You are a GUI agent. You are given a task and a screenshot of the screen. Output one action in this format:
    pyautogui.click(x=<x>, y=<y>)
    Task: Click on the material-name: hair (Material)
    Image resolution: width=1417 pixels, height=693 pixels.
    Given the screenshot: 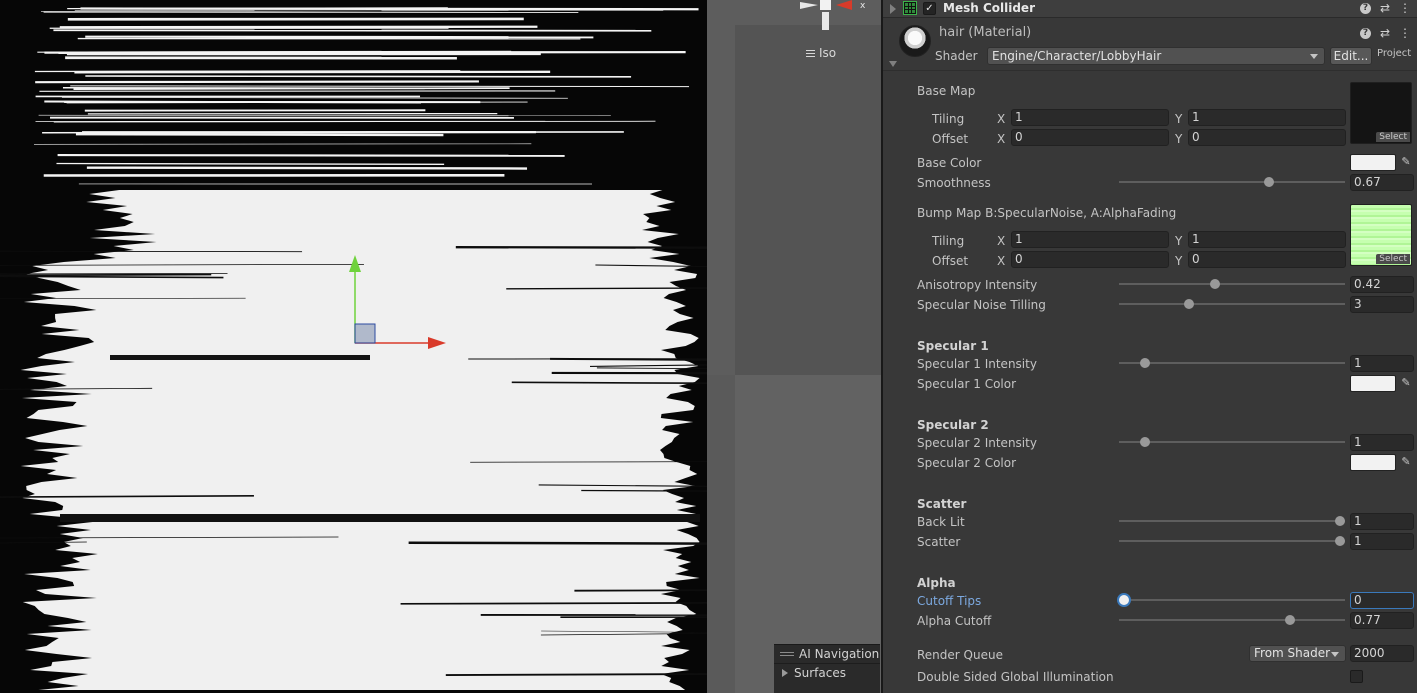 What is the action you would take?
    pyautogui.click(x=985, y=32)
    